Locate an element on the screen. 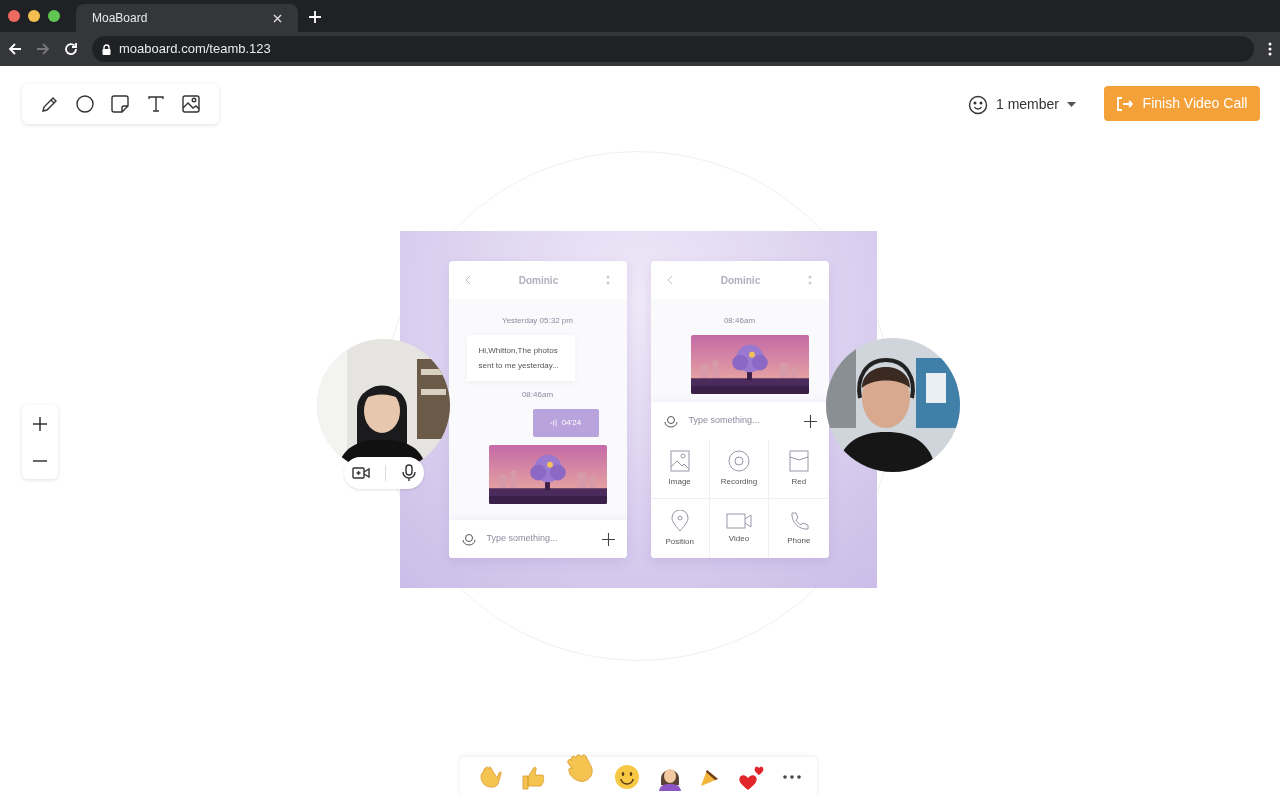 The image size is (1280, 796). envelope-icon is located at coordinates (798, 461).